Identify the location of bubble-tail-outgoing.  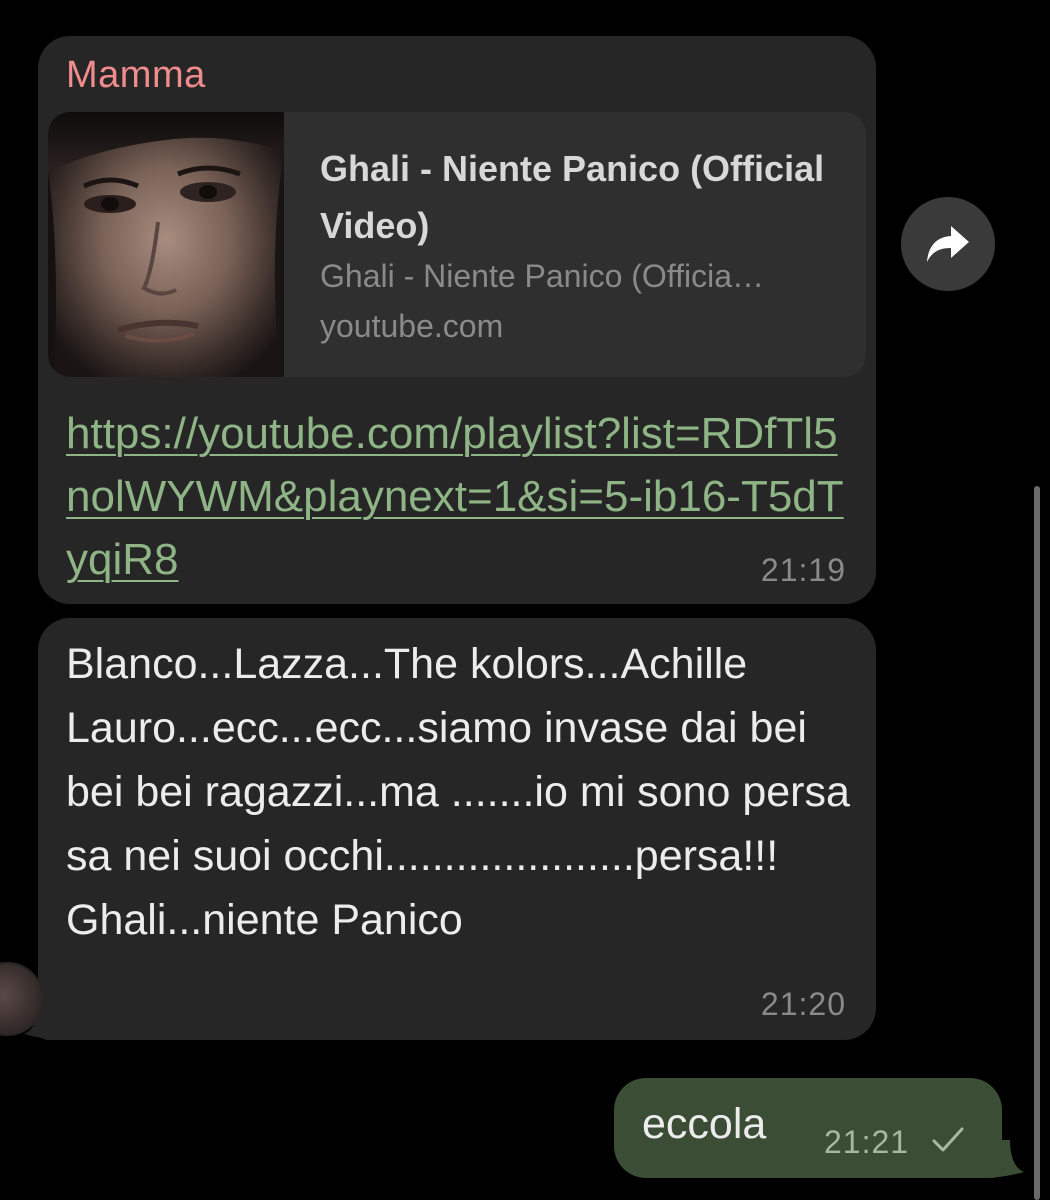
(1004, 1159).